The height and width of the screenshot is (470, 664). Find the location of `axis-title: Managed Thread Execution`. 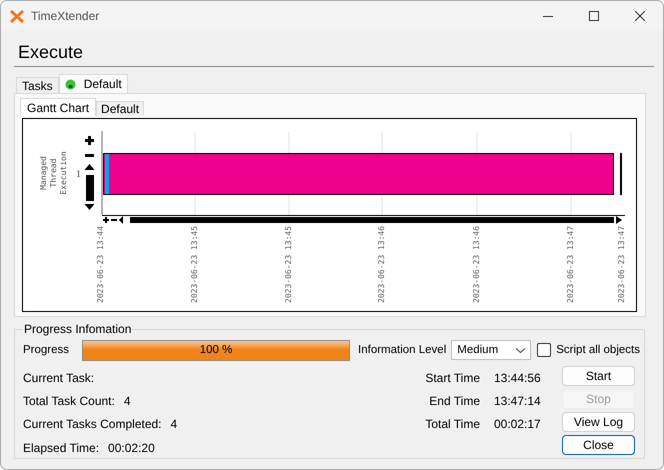

axis-title: Managed Thread Execution is located at coordinates (54, 173).